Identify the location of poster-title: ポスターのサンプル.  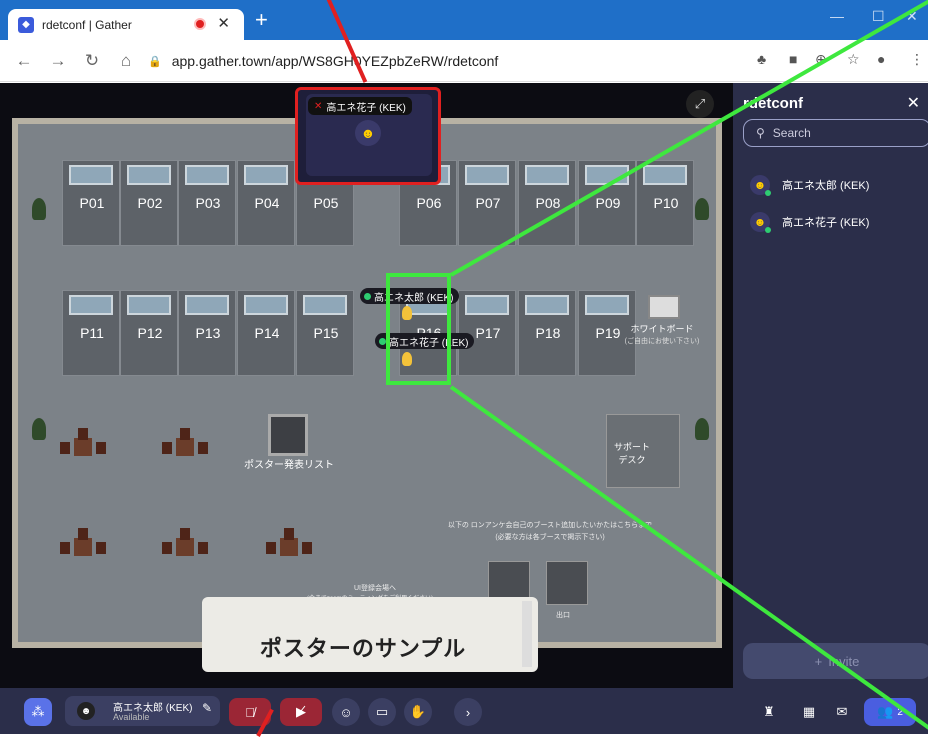
(363, 648).